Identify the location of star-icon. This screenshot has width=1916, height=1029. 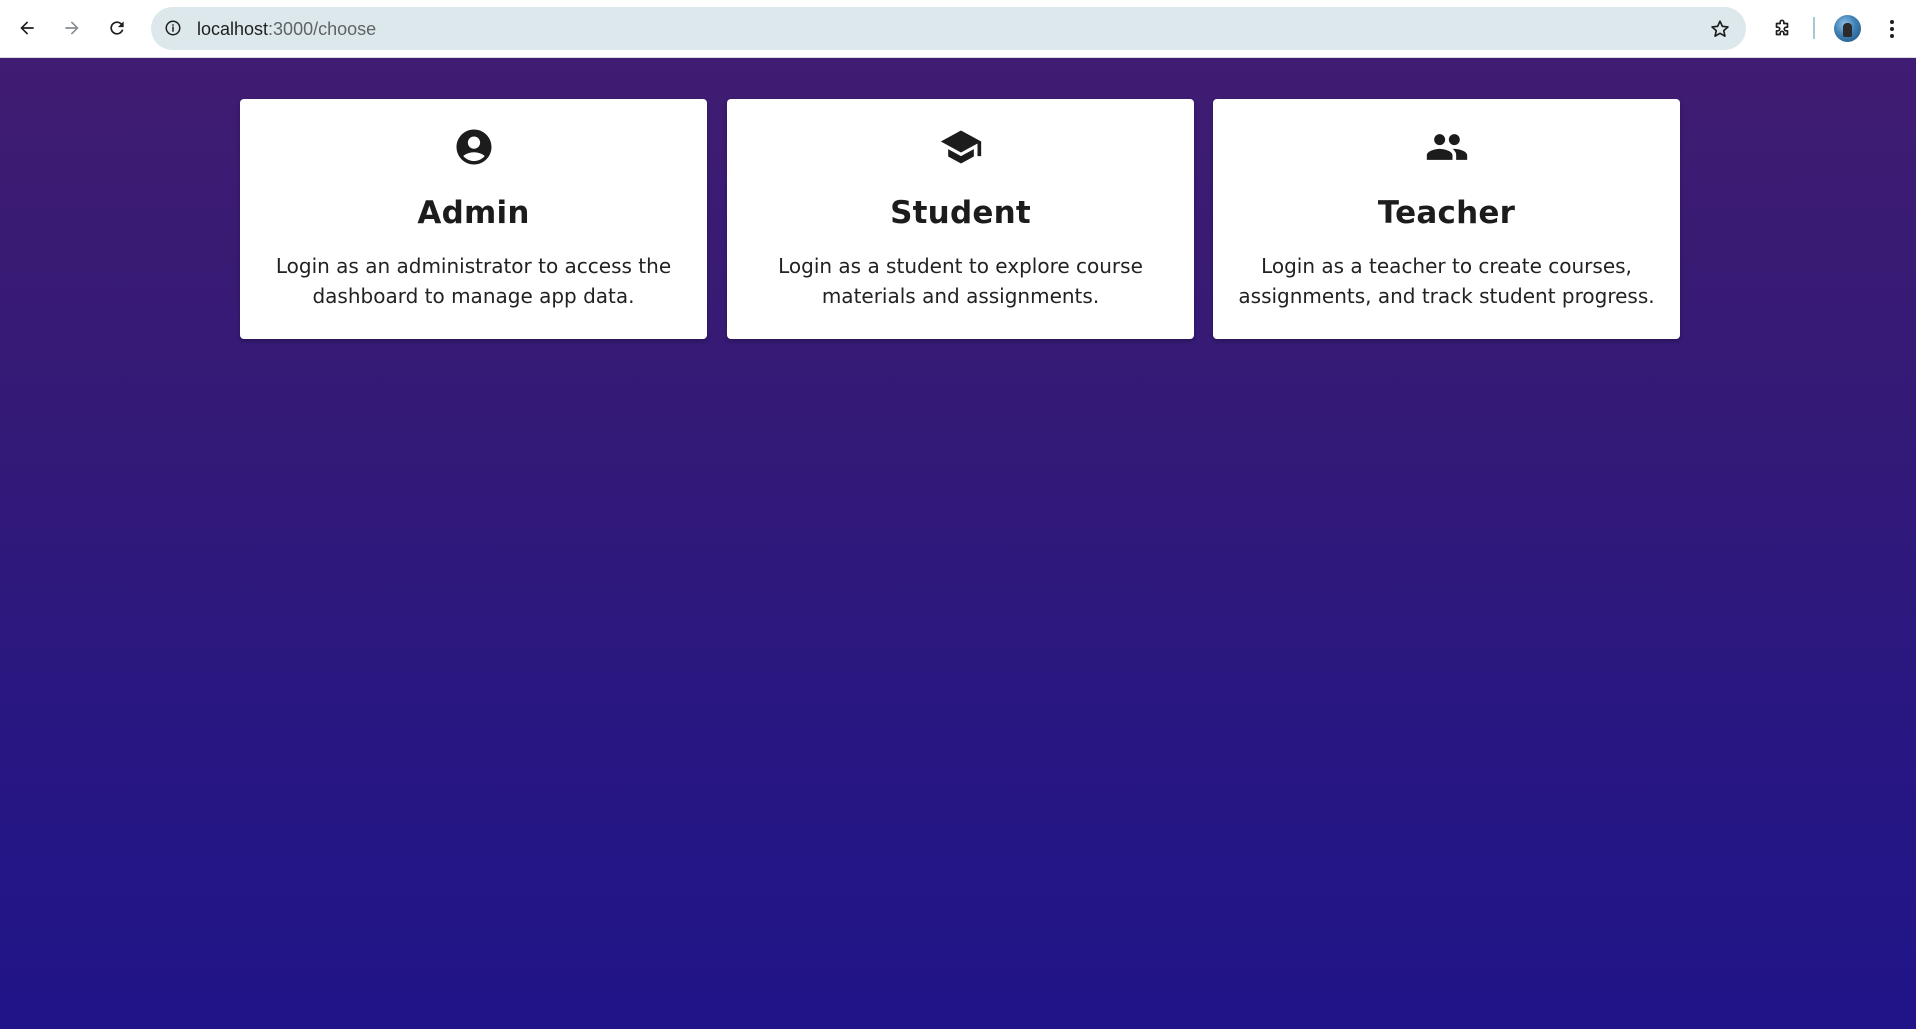
(1720, 28).